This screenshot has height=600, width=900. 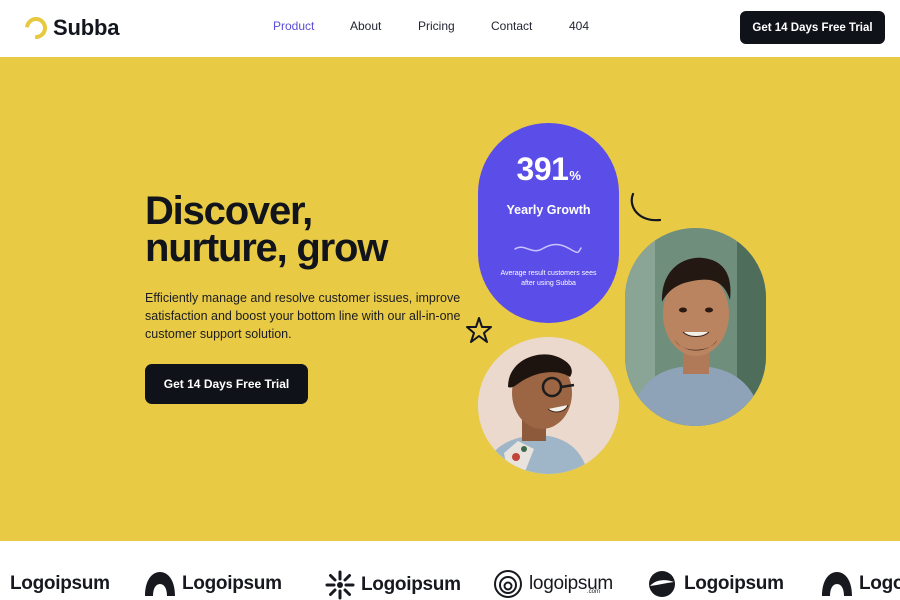 I want to click on nav-link-product: Product, so click(x=293, y=26).